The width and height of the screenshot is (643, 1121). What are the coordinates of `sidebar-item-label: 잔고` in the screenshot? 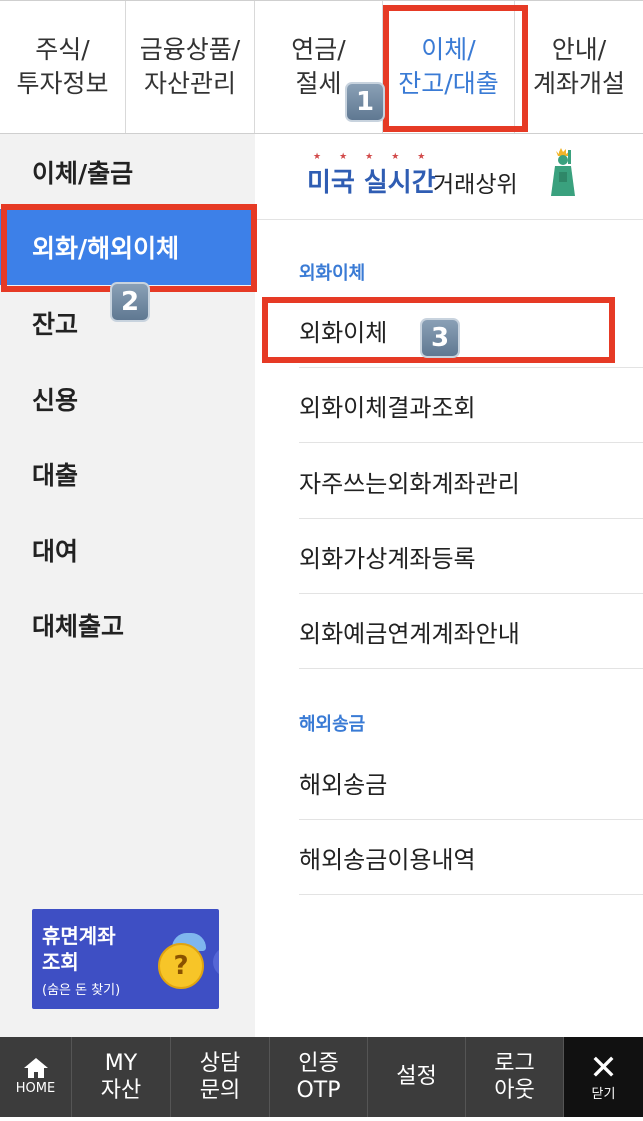 It's located at (55, 324).